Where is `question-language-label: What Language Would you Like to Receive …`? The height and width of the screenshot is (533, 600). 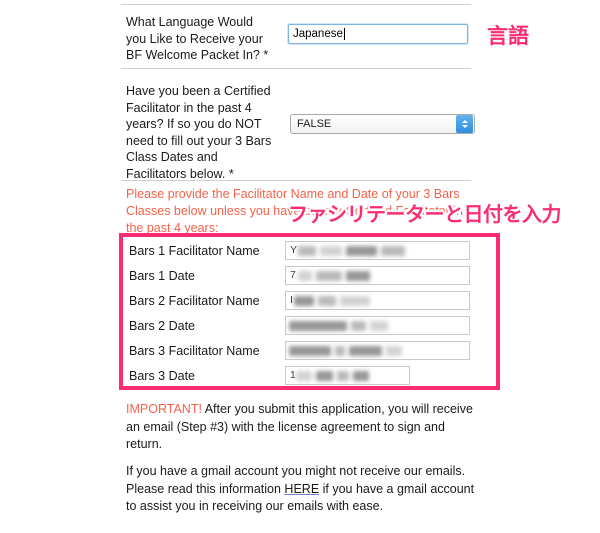 question-language-label: What Language Would you Like to Receive … is located at coordinates (197, 38).